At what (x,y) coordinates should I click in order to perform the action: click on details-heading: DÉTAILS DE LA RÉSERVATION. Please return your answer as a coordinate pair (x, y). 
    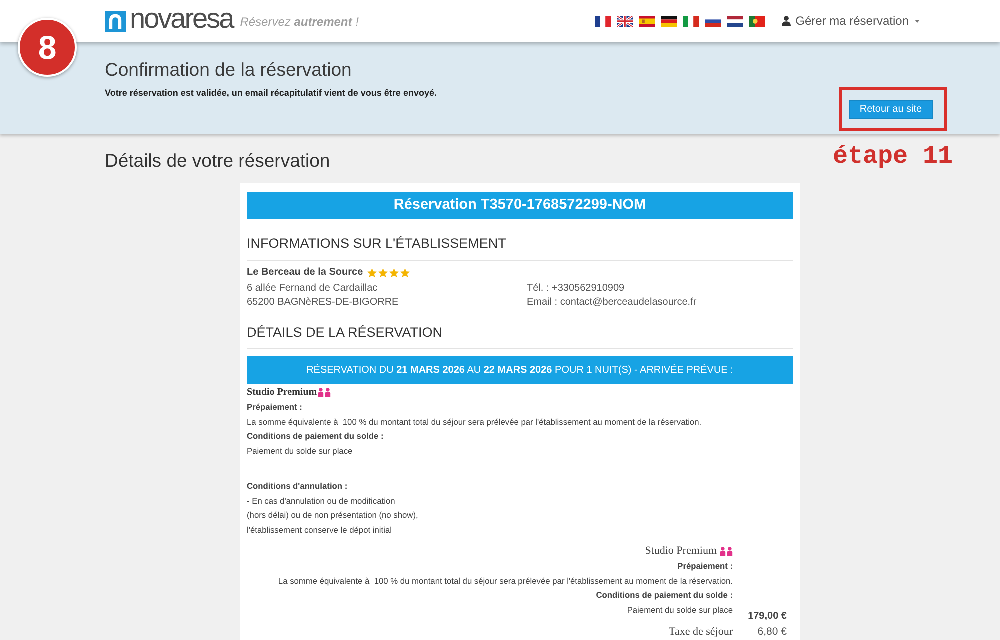
    Looking at the image, I should click on (345, 333).